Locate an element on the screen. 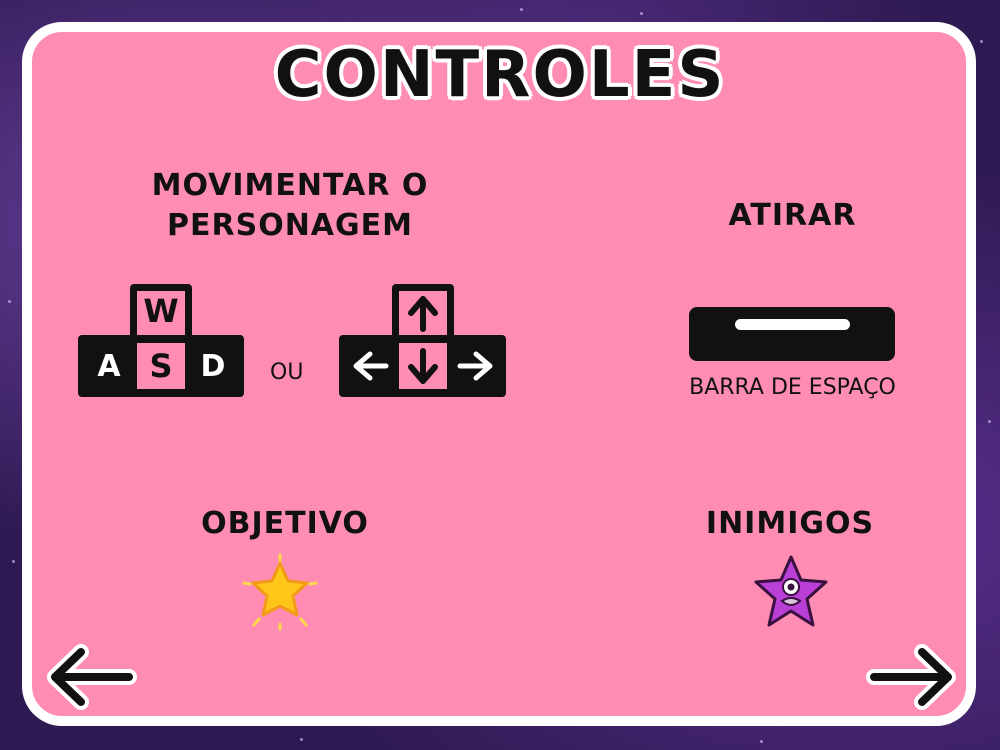 Image resolution: width=1000 pixels, height=750 pixels. purple-star-monster-icon is located at coordinates (791, 591).